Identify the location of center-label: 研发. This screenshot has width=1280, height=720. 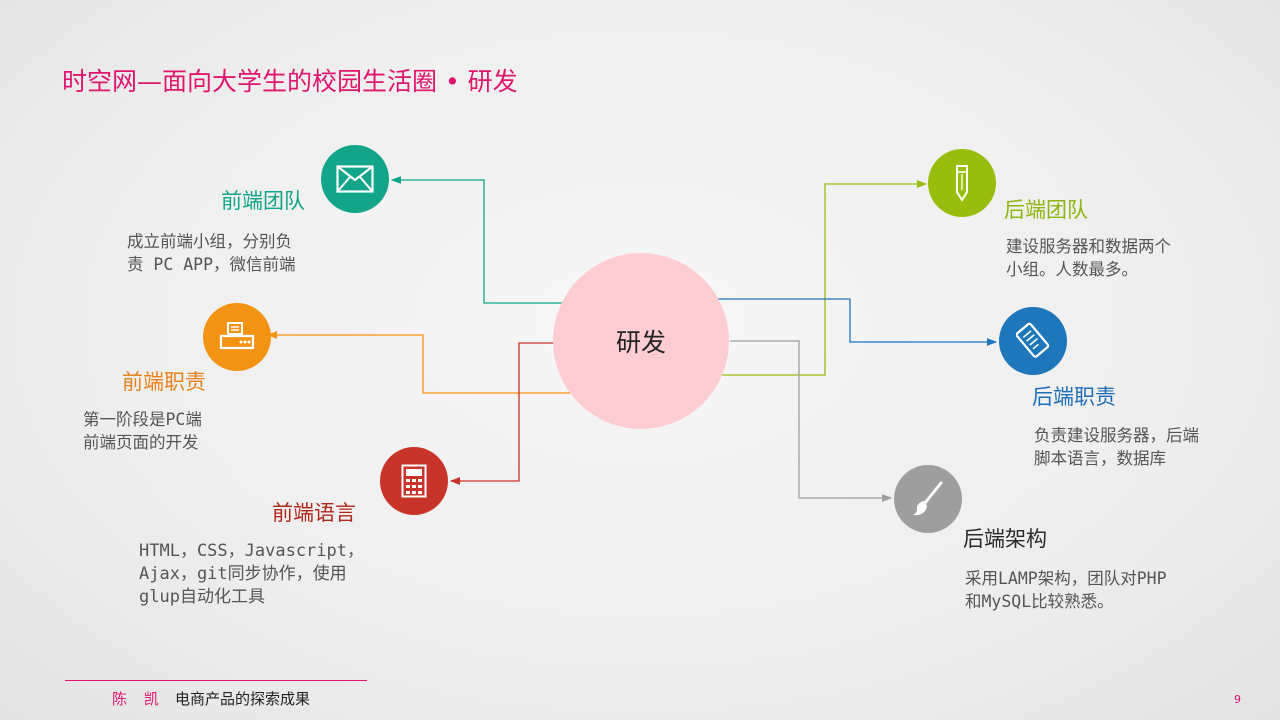
(640, 342).